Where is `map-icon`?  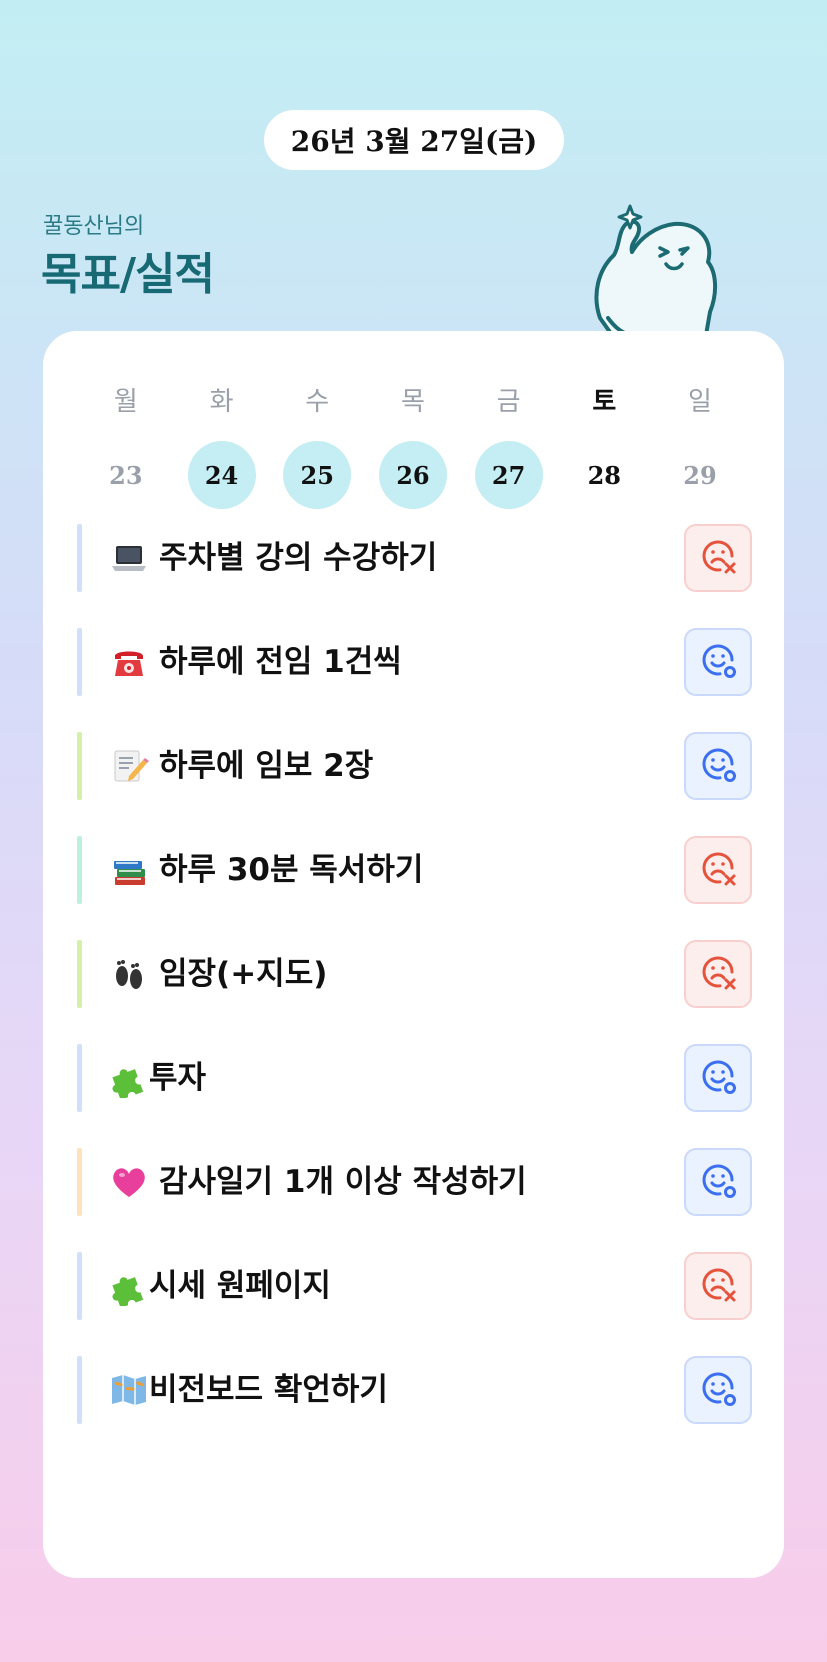 map-icon is located at coordinates (129, 1390).